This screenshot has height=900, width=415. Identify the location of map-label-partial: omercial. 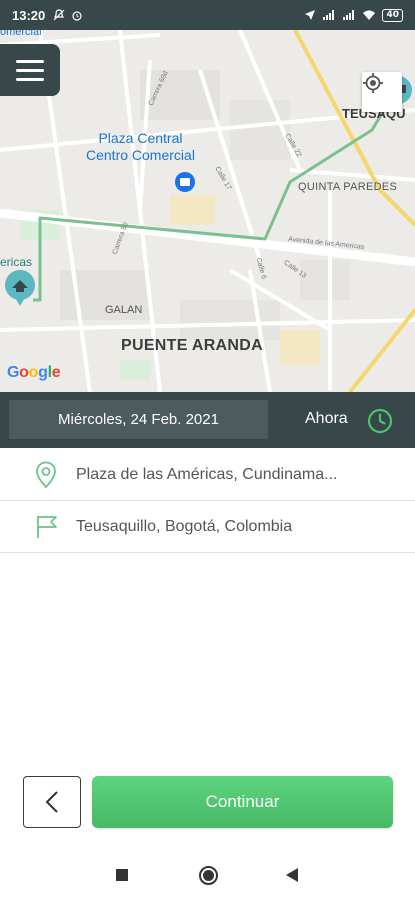
(21, 34).